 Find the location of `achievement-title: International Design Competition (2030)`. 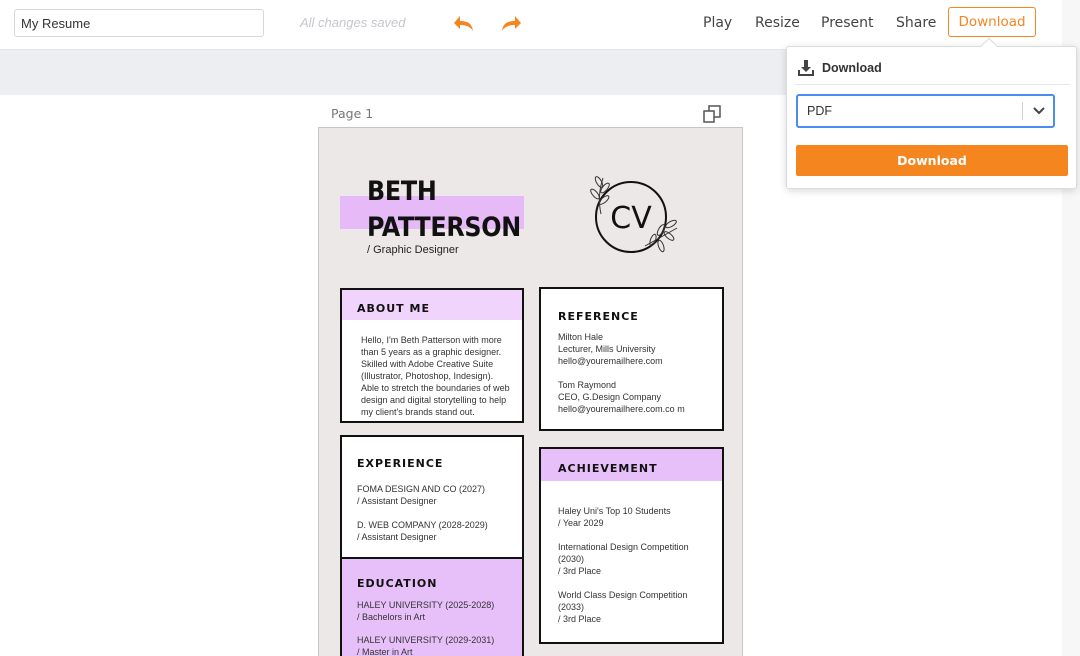

achievement-title: International Design Competition (2030) is located at coordinates (623, 553).